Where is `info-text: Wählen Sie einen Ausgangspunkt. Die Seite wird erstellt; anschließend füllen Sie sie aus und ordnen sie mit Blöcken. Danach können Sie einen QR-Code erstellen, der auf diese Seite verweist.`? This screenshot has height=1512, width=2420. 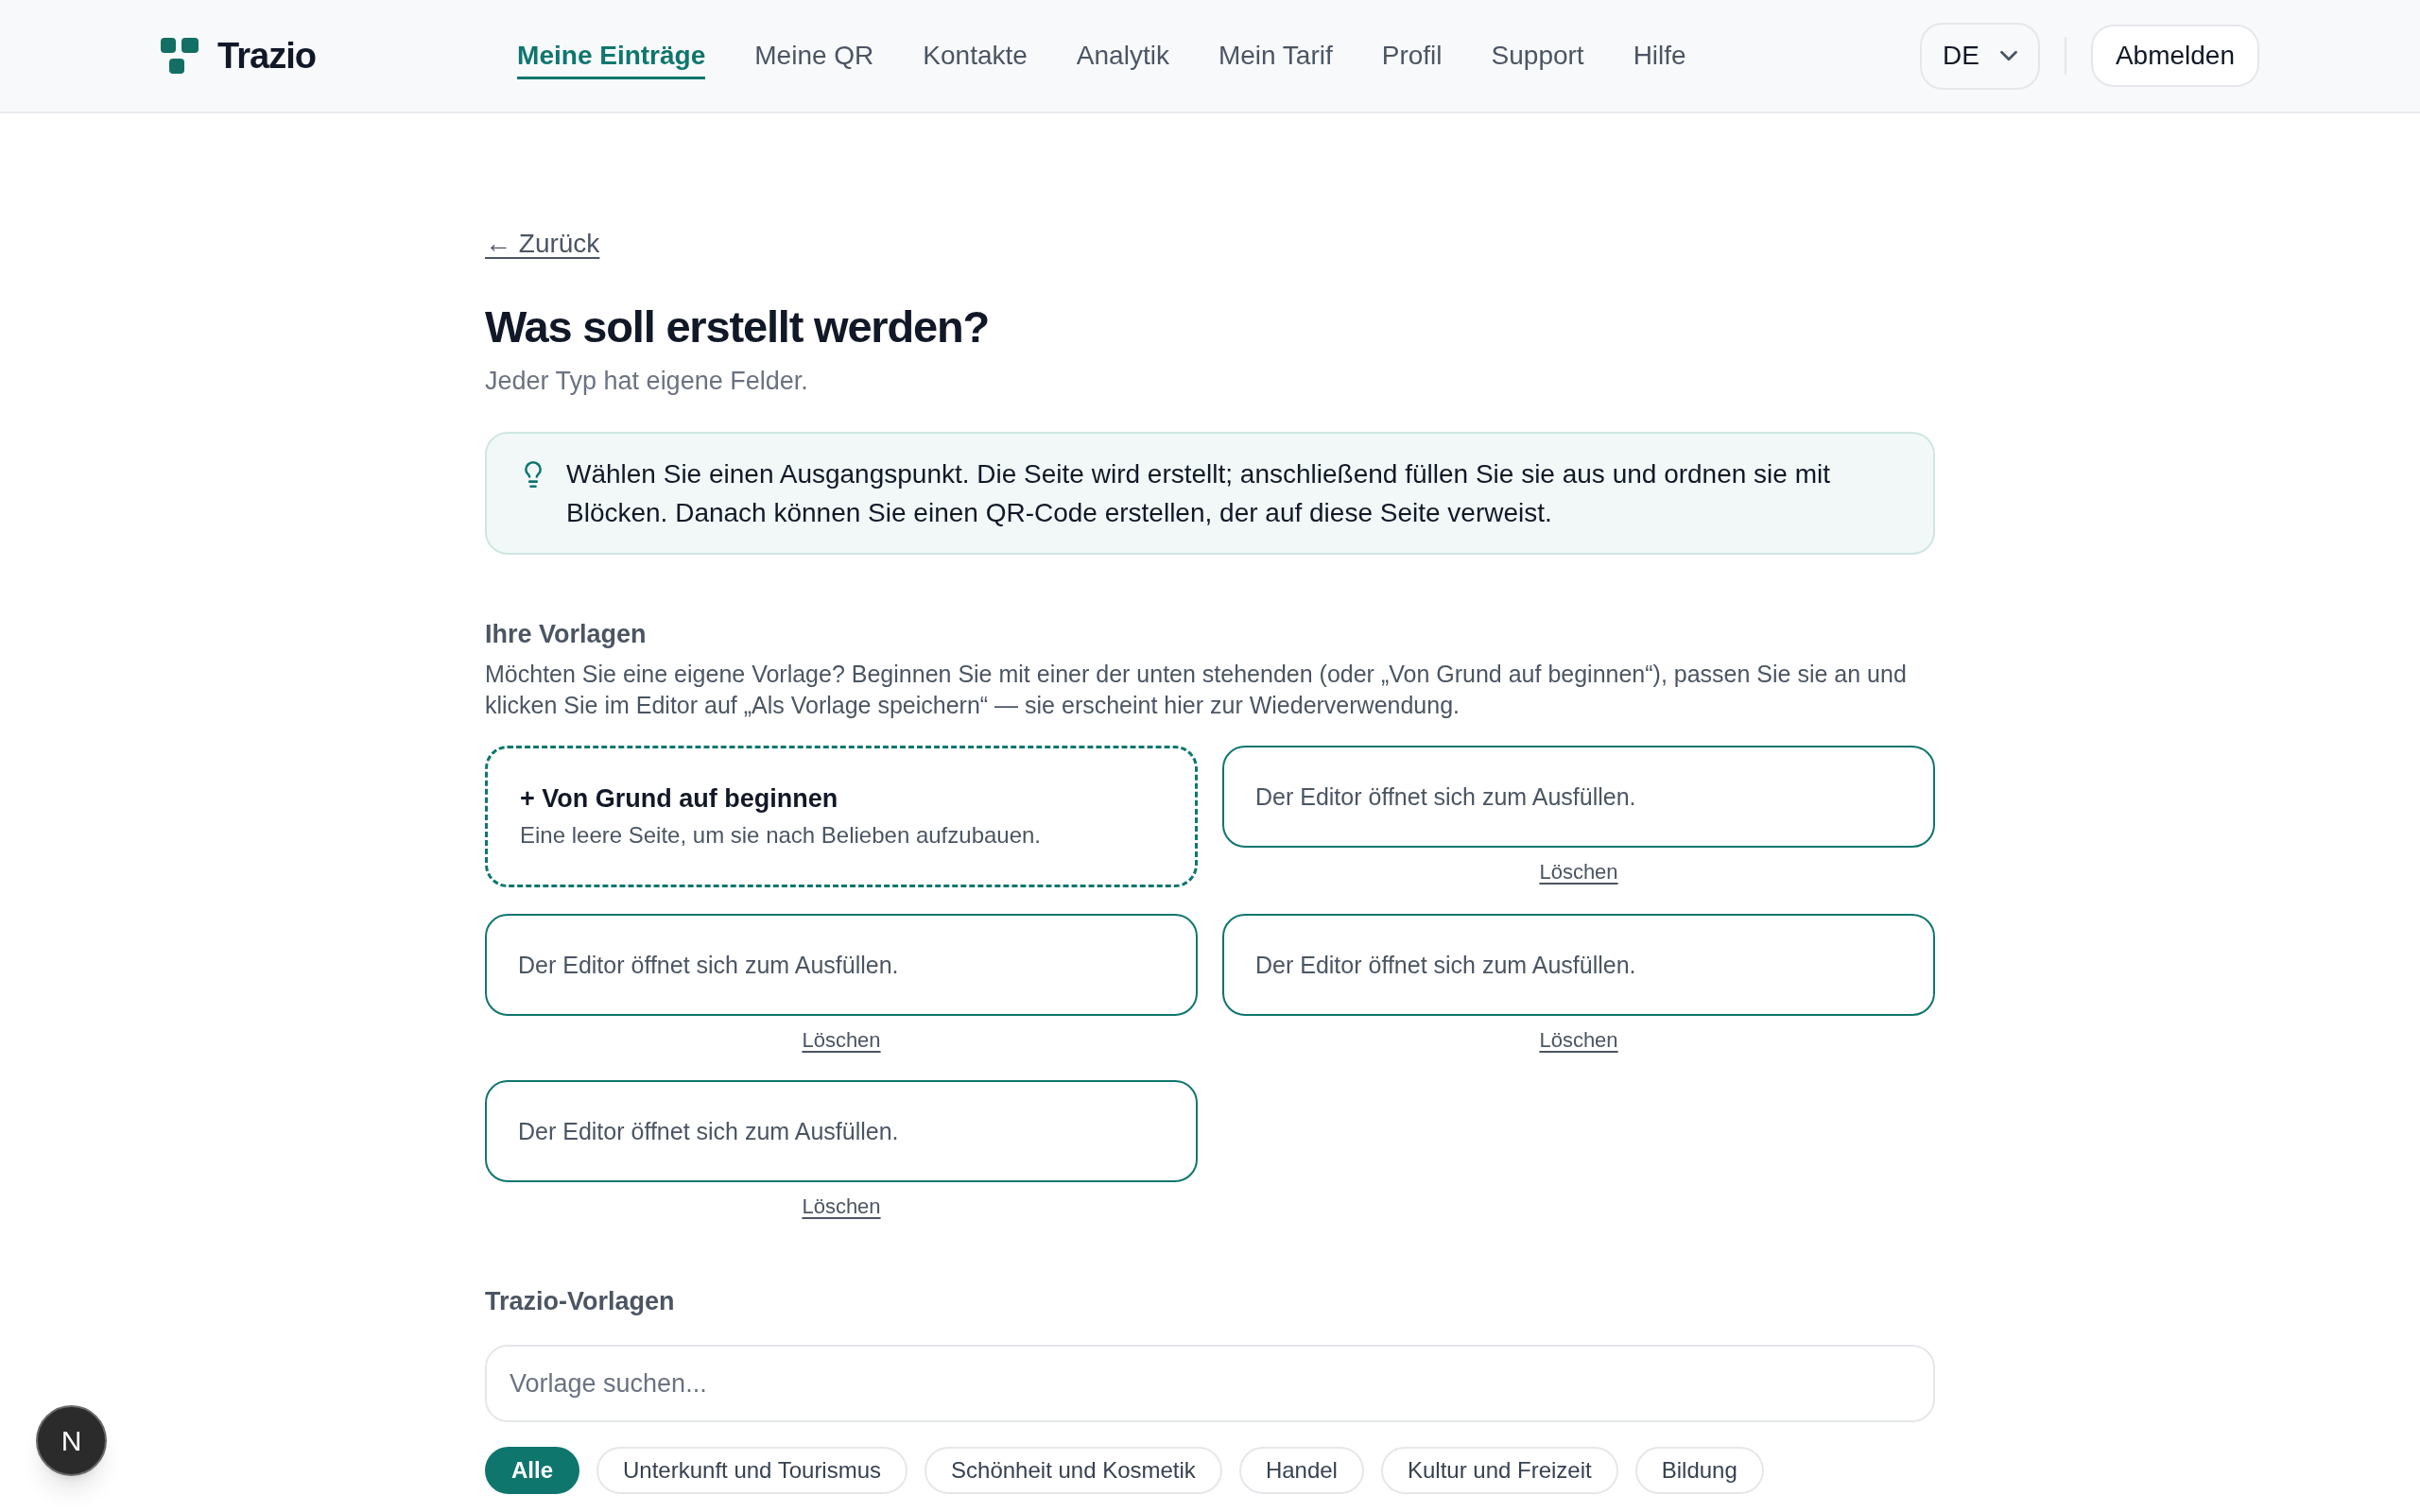
info-text: Wählen Sie einen Ausgangspunkt. Die Seite wird erstellt; anschließend füllen Sie sie aus und ordnen sie mit Blöcken. Danach können Sie einen QR-Code erstellen, der auf diese Seite verweist. is located at coordinates (1198, 493).